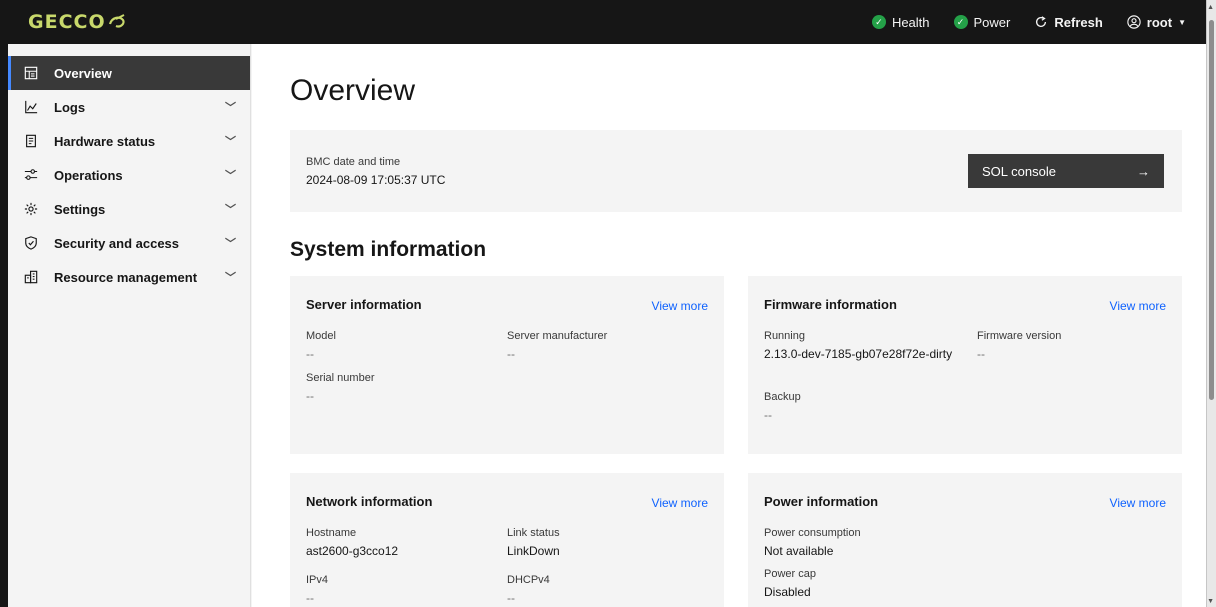 This screenshot has height=607, width=1216. What do you see at coordinates (1143, 171) in the screenshot?
I see `arrow-right-icon: →` at bounding box center [1143, 171].